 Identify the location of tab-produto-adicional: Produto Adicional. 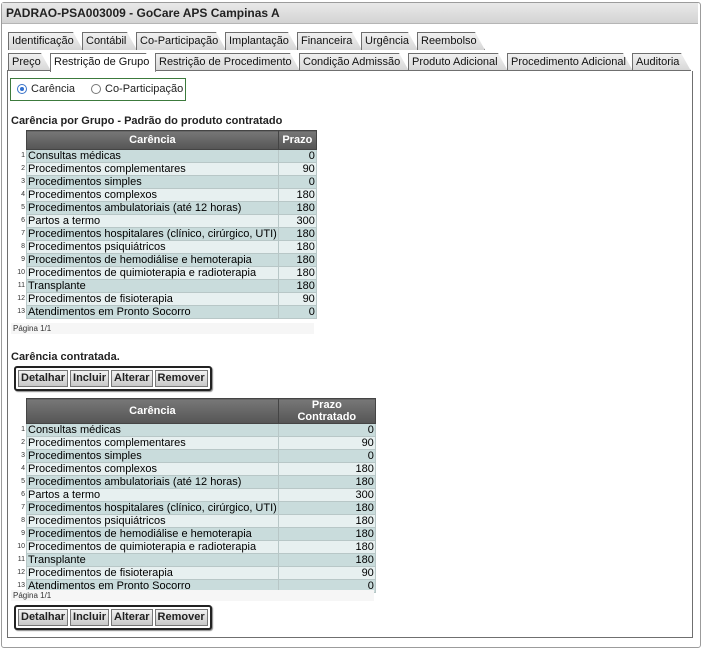
(458, 62).